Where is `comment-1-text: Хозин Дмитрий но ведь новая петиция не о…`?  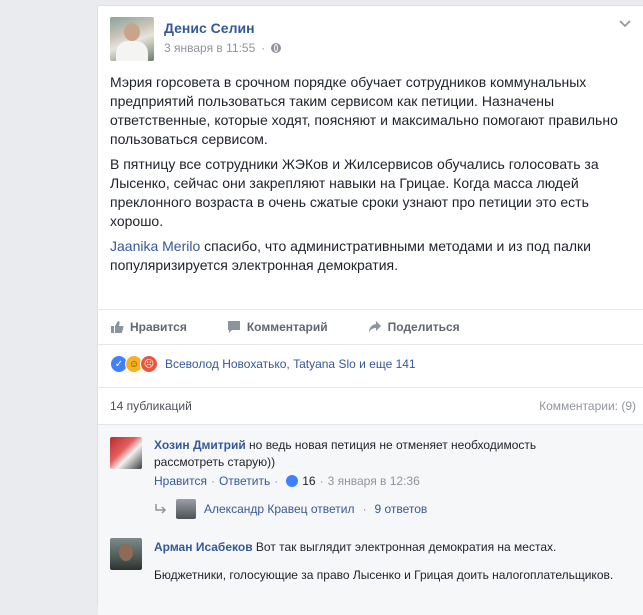
comment-1-text: Хозин Дмитрий но ведь новая петиция не о… is located at coordinates (364, 454).